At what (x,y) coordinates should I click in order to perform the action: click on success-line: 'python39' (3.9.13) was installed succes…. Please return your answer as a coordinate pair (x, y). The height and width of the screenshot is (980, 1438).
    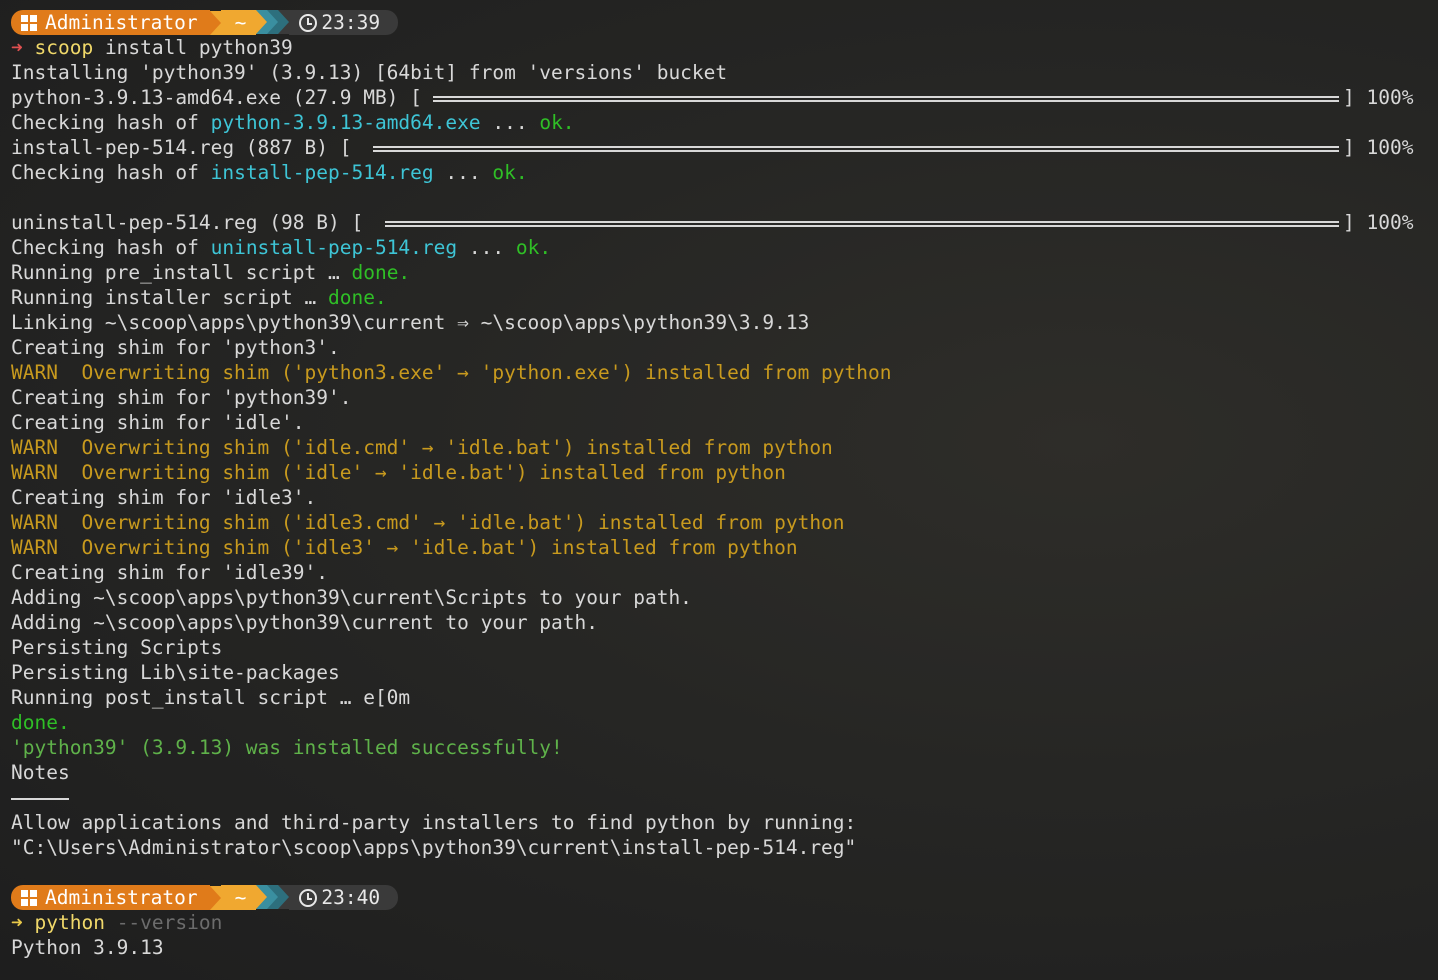
    Looking at the image, I should click on (287, 747).